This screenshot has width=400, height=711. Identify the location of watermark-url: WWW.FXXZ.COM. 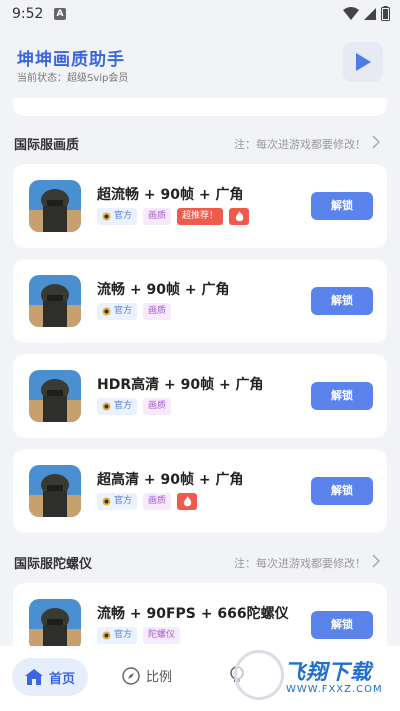
(334, 689).